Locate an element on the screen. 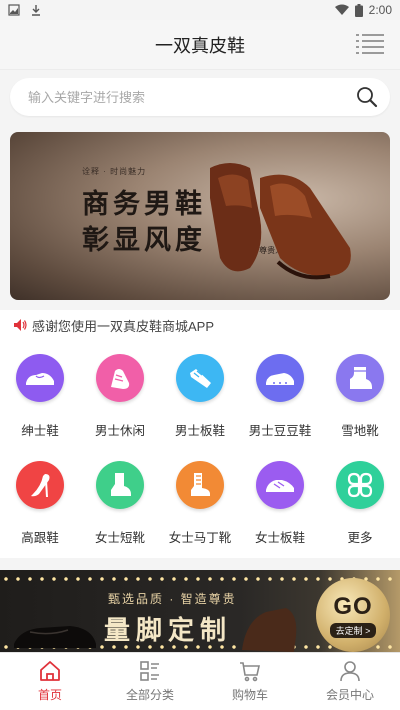  category-item: 雪地靴 is located at coordinates (360, 396).